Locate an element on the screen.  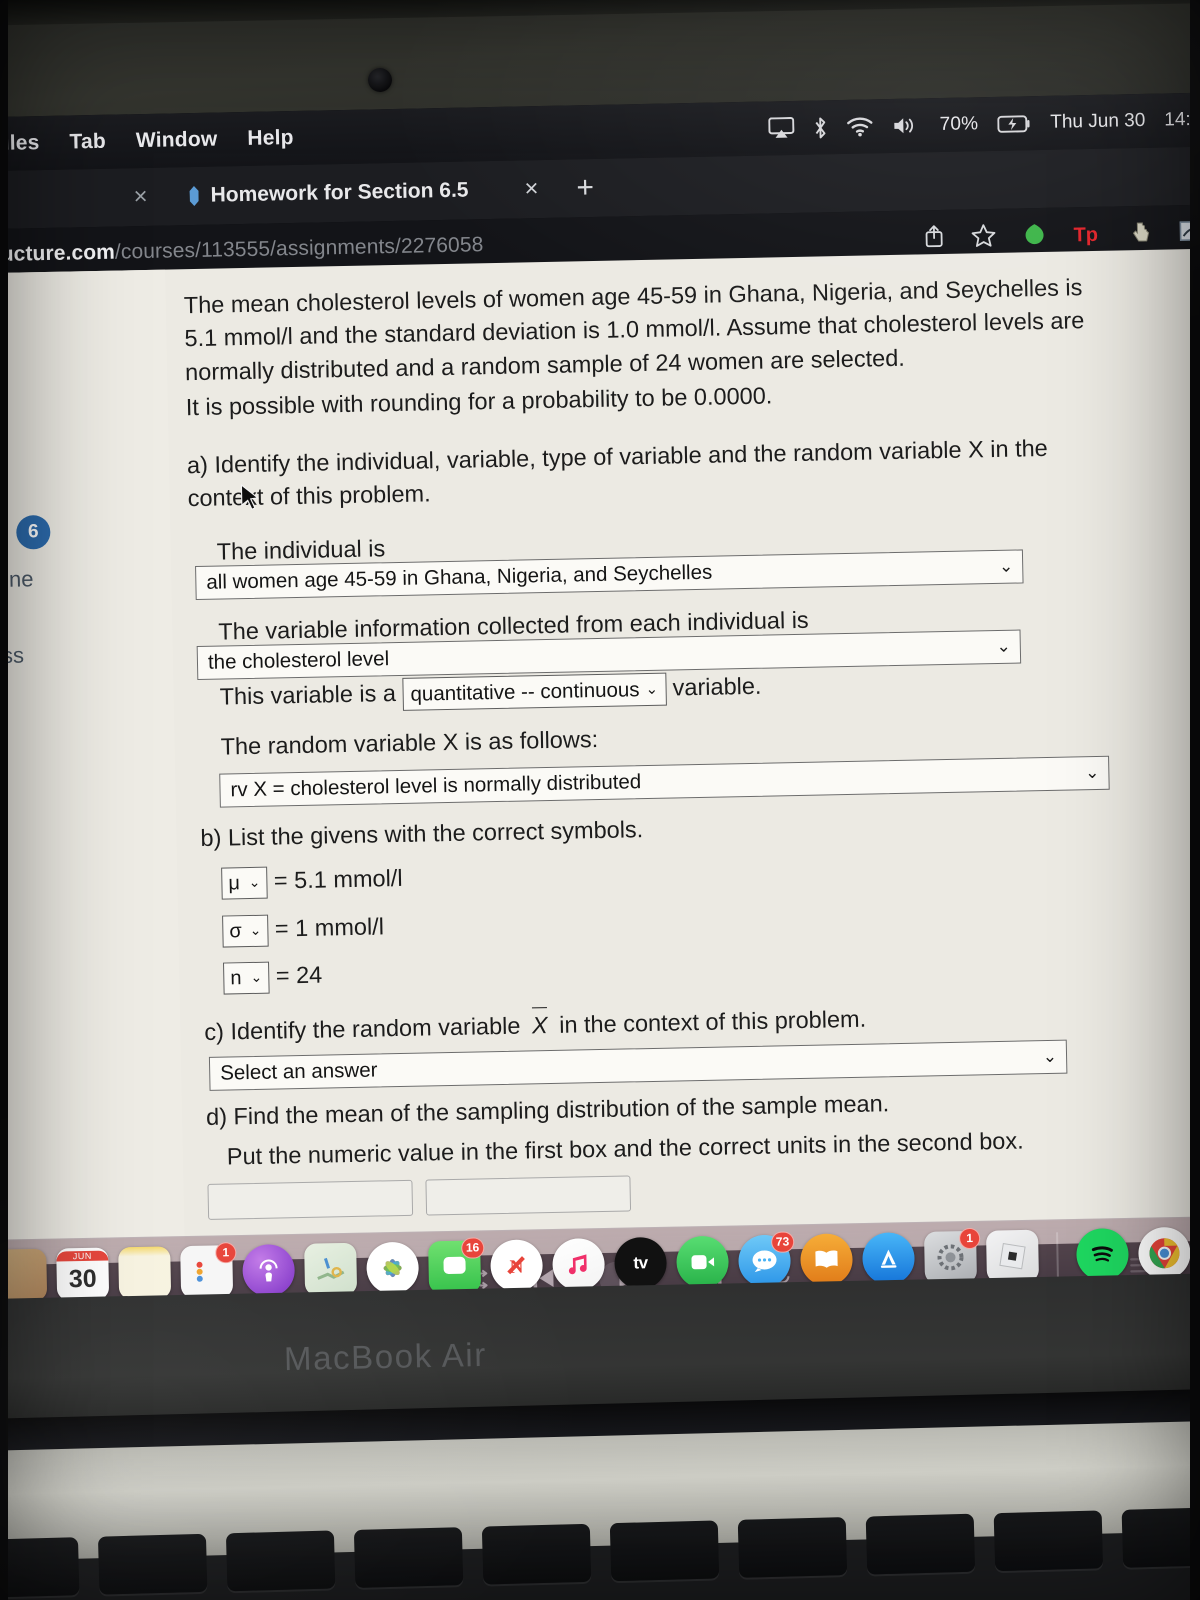
wifi-icon is located at coordinates (859, 126).